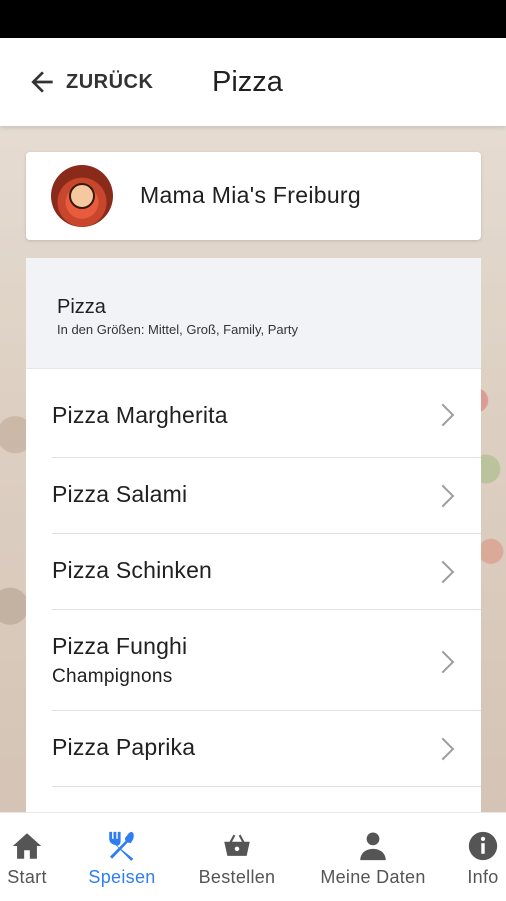  I want to click on tab-label: Start, so click(27, 877).